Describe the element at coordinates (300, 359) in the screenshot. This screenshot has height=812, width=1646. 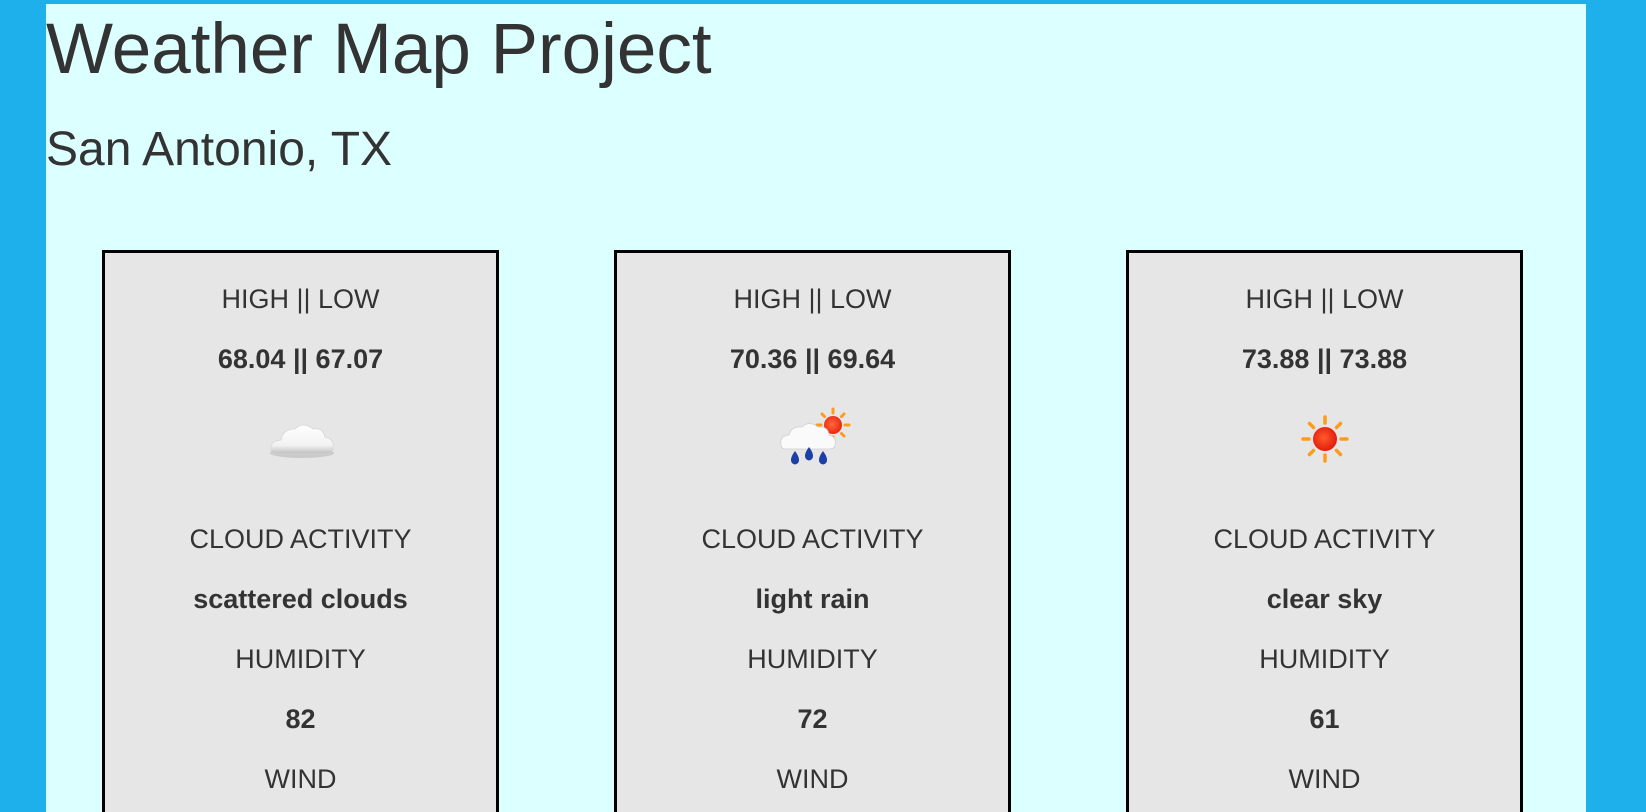
I see `high-low-value: 68.04 || 67.07` at that location.